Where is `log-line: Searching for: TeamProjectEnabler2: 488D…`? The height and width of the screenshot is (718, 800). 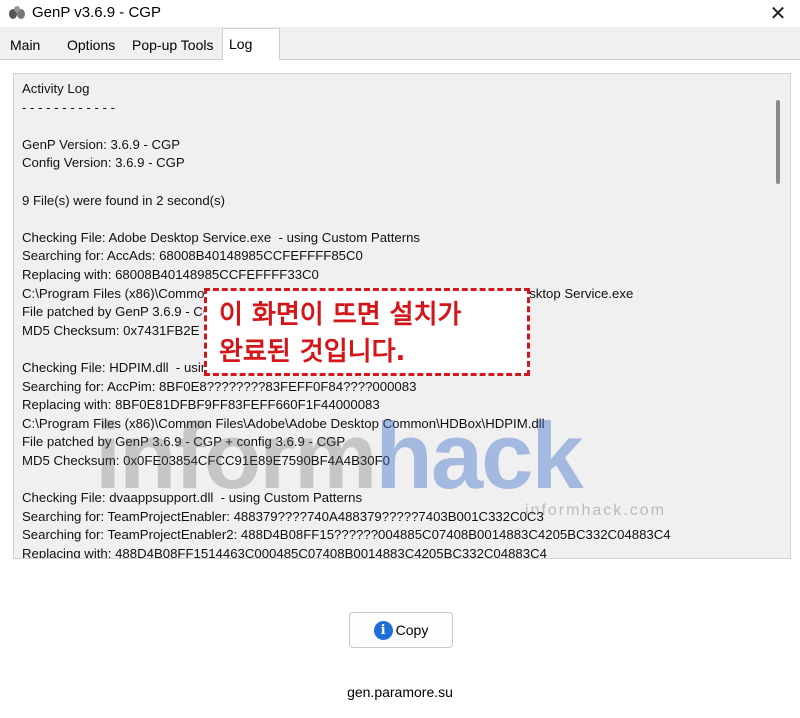
log-line: Searching for: TeamProjectEnabler2: 488D… is located at coordinates (346, 535).